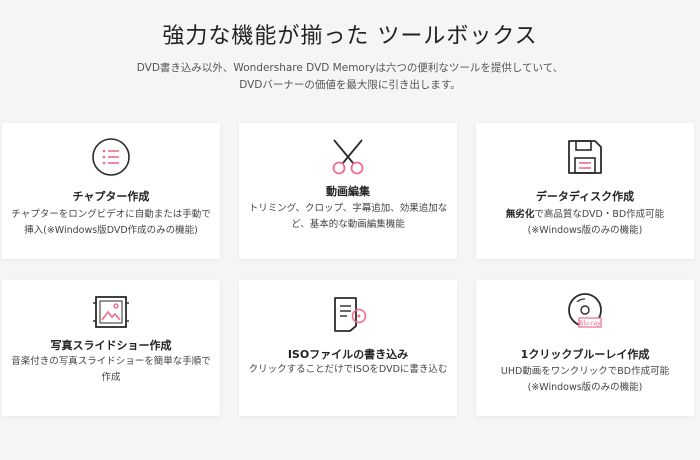  What do you see at coordinates (111, 157) in the screenshot?
I see `chapter-list-icon` at bounding box center [111, 157].